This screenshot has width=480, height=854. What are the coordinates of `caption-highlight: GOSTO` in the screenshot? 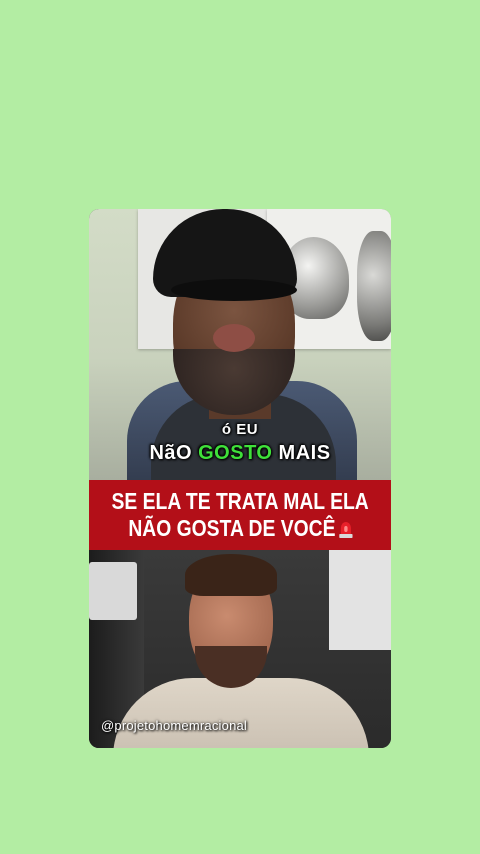 It's located at (235, 453).